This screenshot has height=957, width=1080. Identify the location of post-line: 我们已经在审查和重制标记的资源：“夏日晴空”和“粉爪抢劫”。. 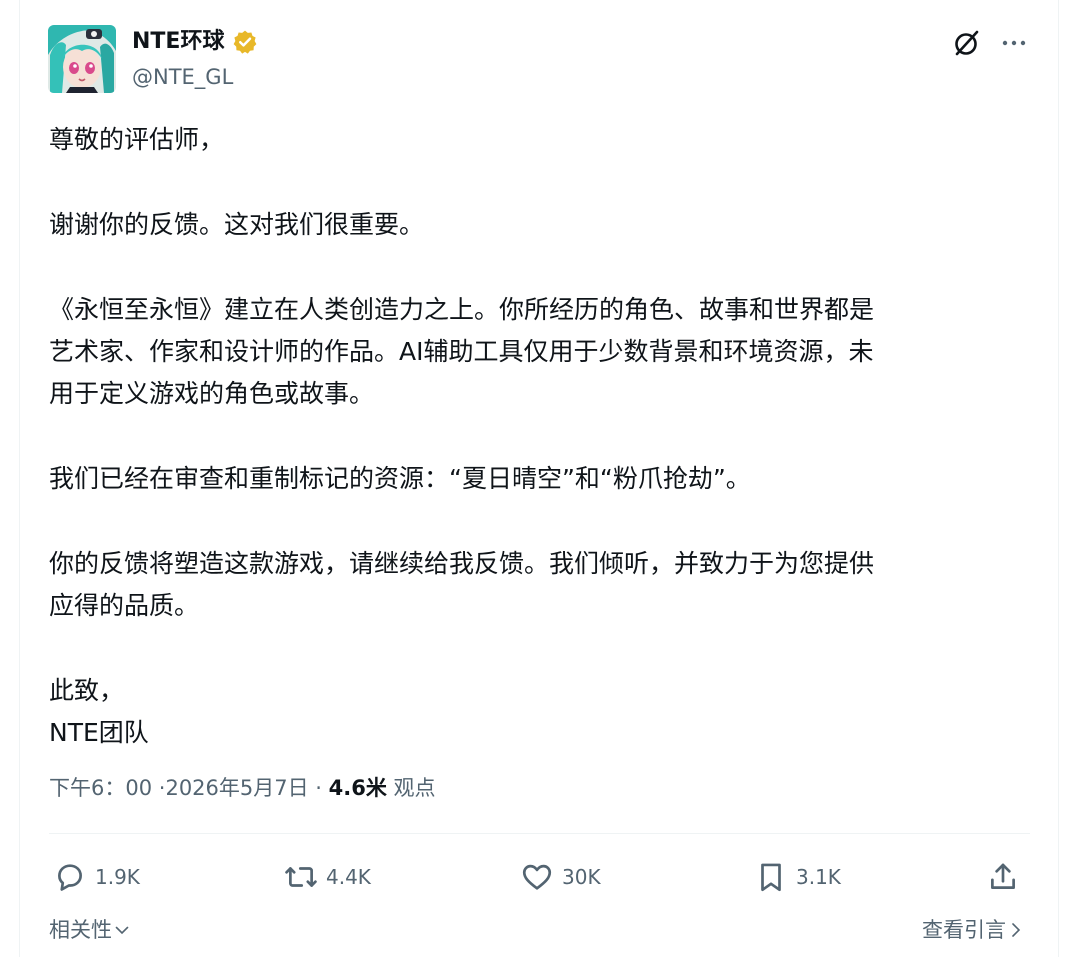
(400, 478).